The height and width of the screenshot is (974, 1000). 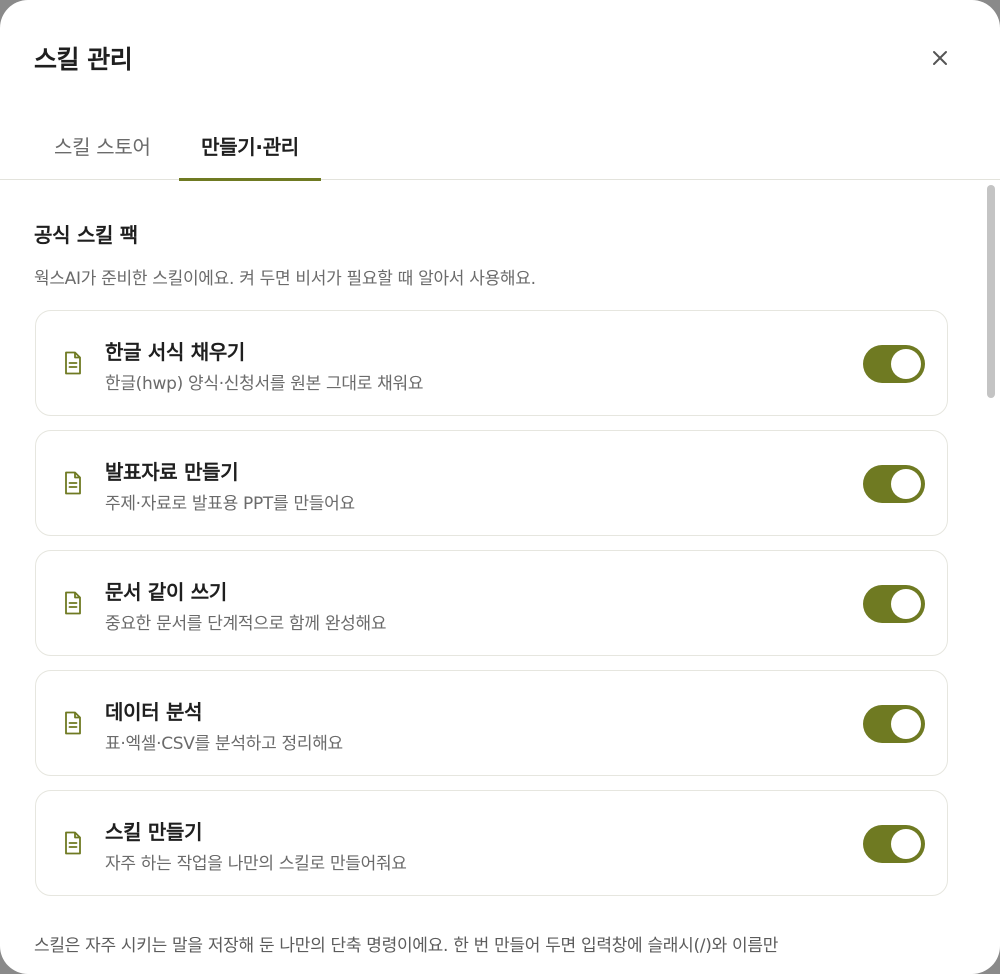 I want to click on scrollbar-thumb, so click(x=991, y=291).